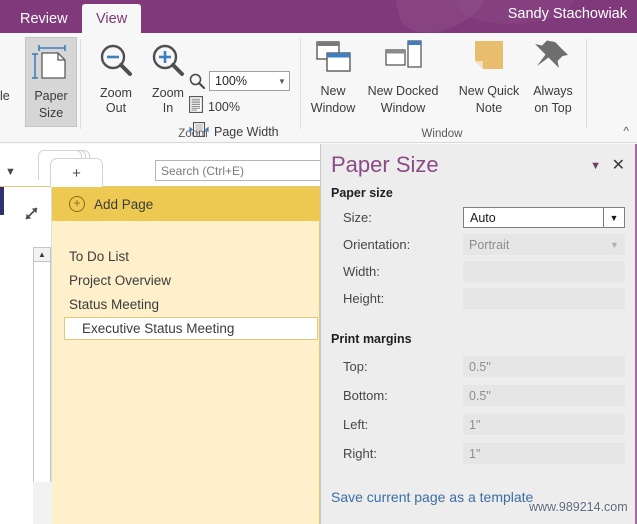  Describe the element at coordinates (193, 134) in the screenshot. I see `zoom-group-label: Zoom` at that location.